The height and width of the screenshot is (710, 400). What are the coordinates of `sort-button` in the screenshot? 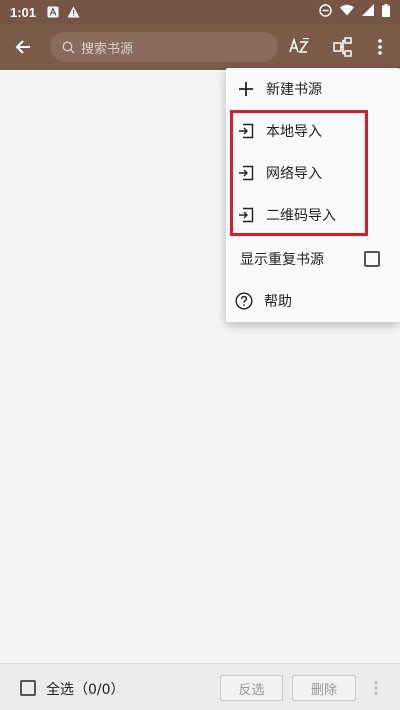 It's located at (300, 47).